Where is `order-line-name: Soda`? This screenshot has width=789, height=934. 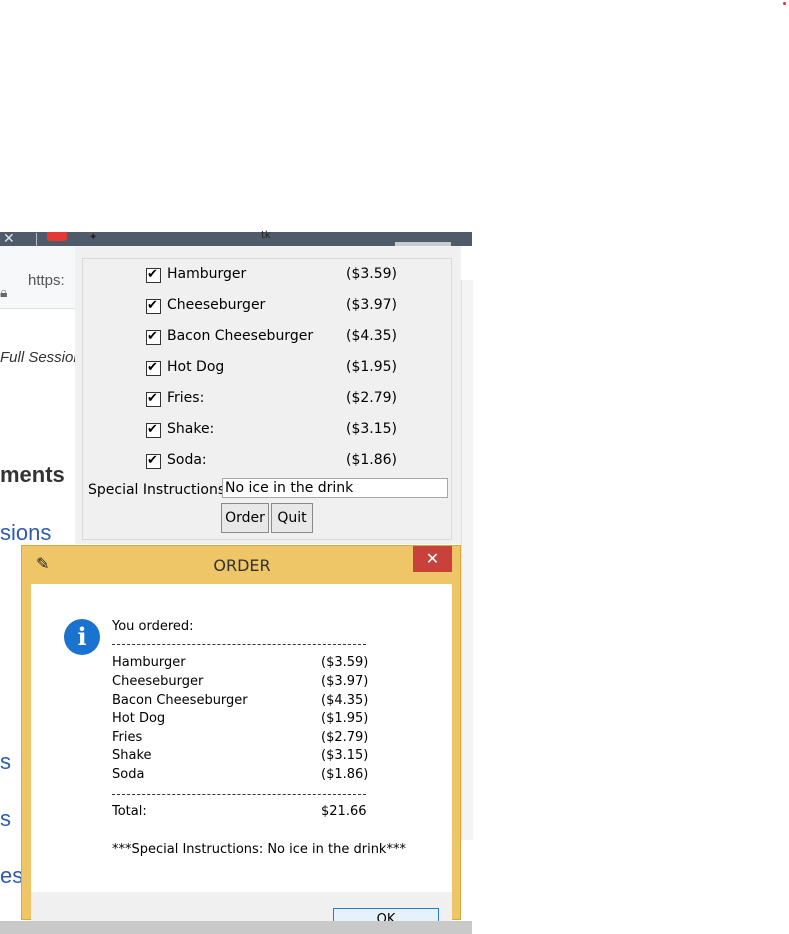 order-line-name: Soda is located at coordinates (128, 774).